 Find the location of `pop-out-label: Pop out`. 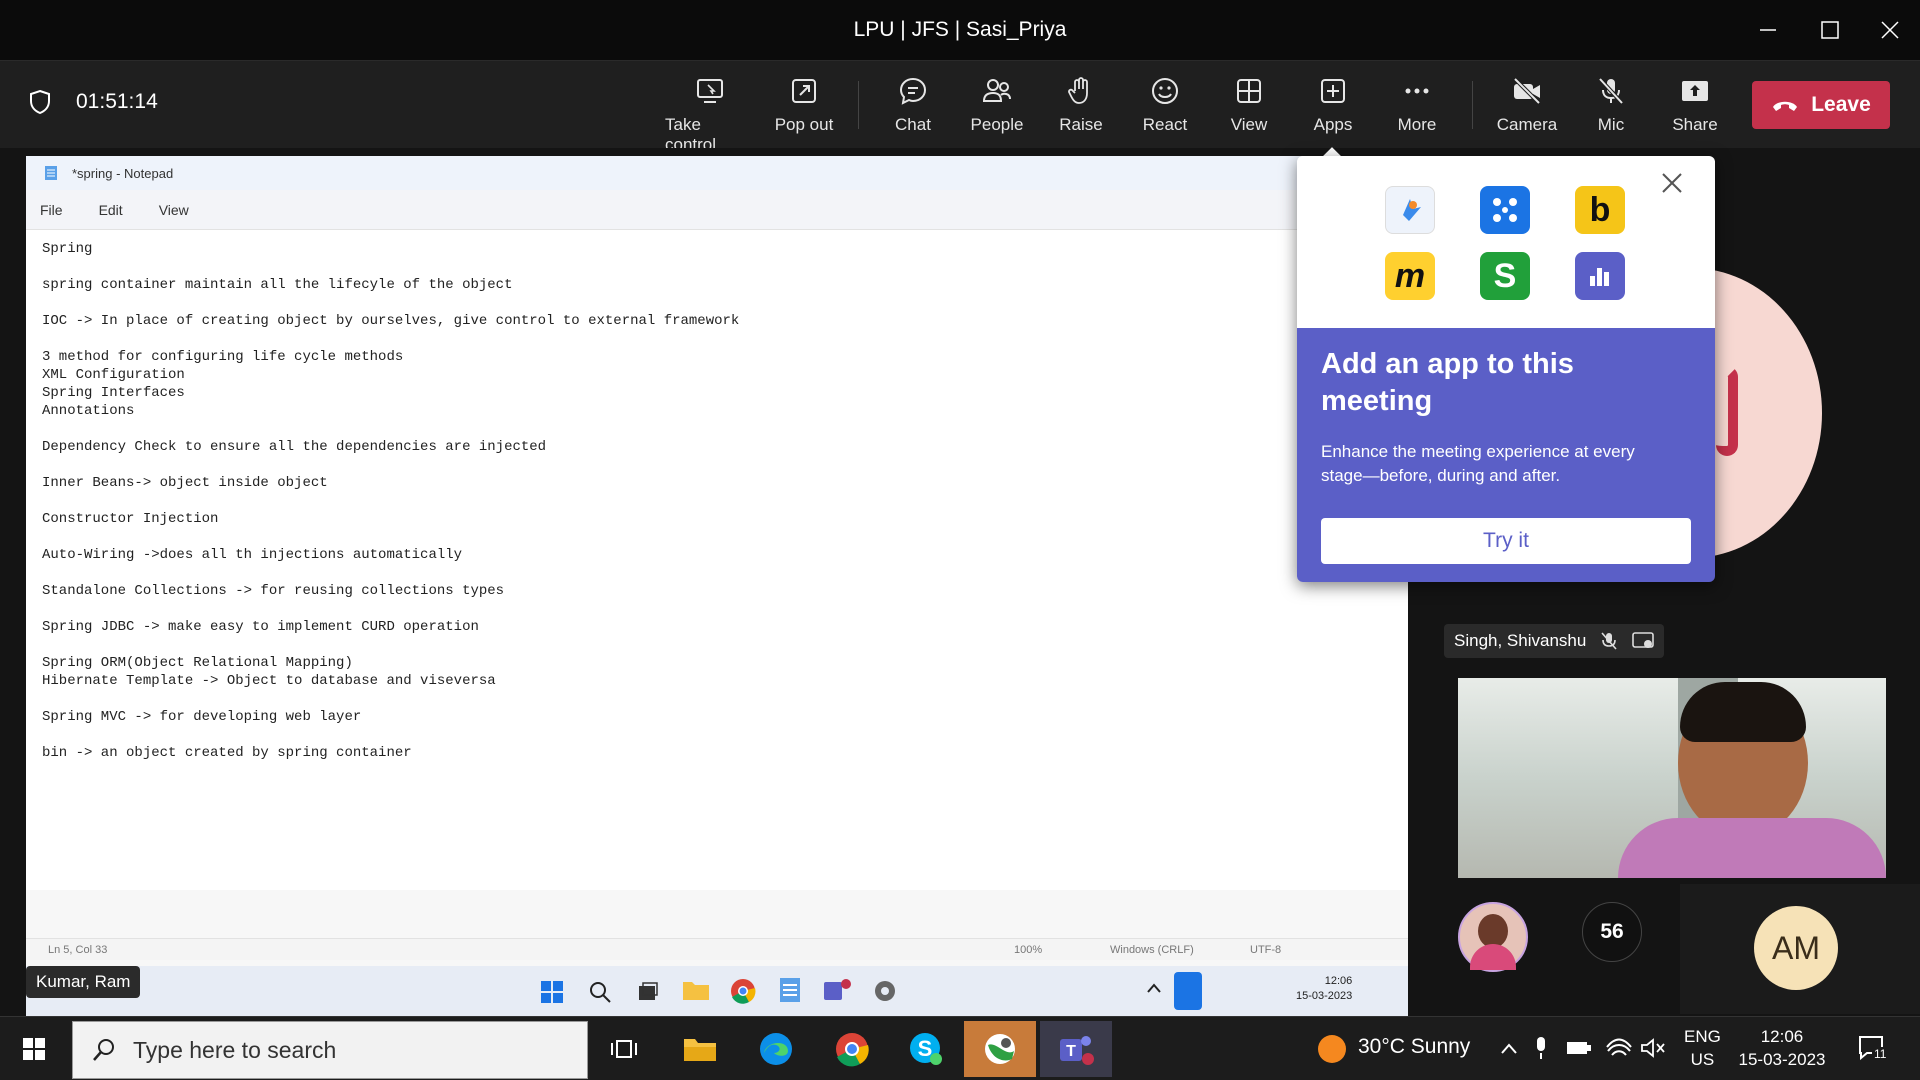

pop-out-label: Pop out is located at coordinates (804, 124).